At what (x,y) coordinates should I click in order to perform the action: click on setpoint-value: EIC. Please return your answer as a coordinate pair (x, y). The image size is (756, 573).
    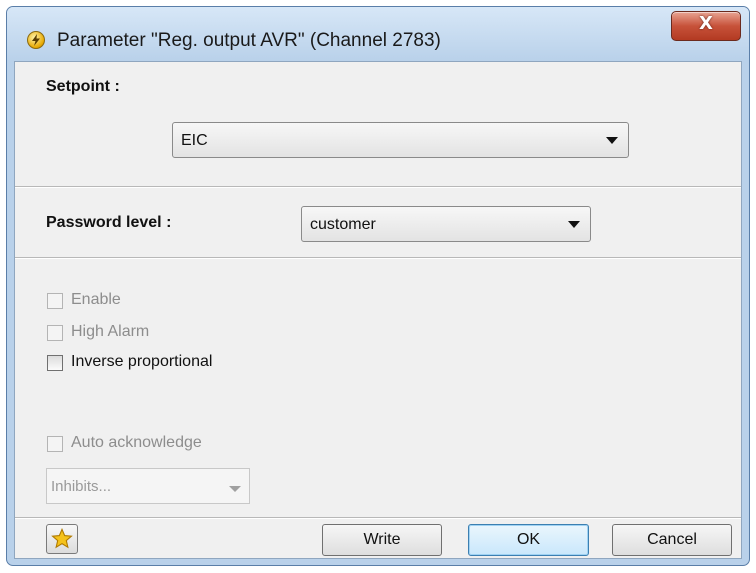
    Looking at the image, I should click on (194, 140).